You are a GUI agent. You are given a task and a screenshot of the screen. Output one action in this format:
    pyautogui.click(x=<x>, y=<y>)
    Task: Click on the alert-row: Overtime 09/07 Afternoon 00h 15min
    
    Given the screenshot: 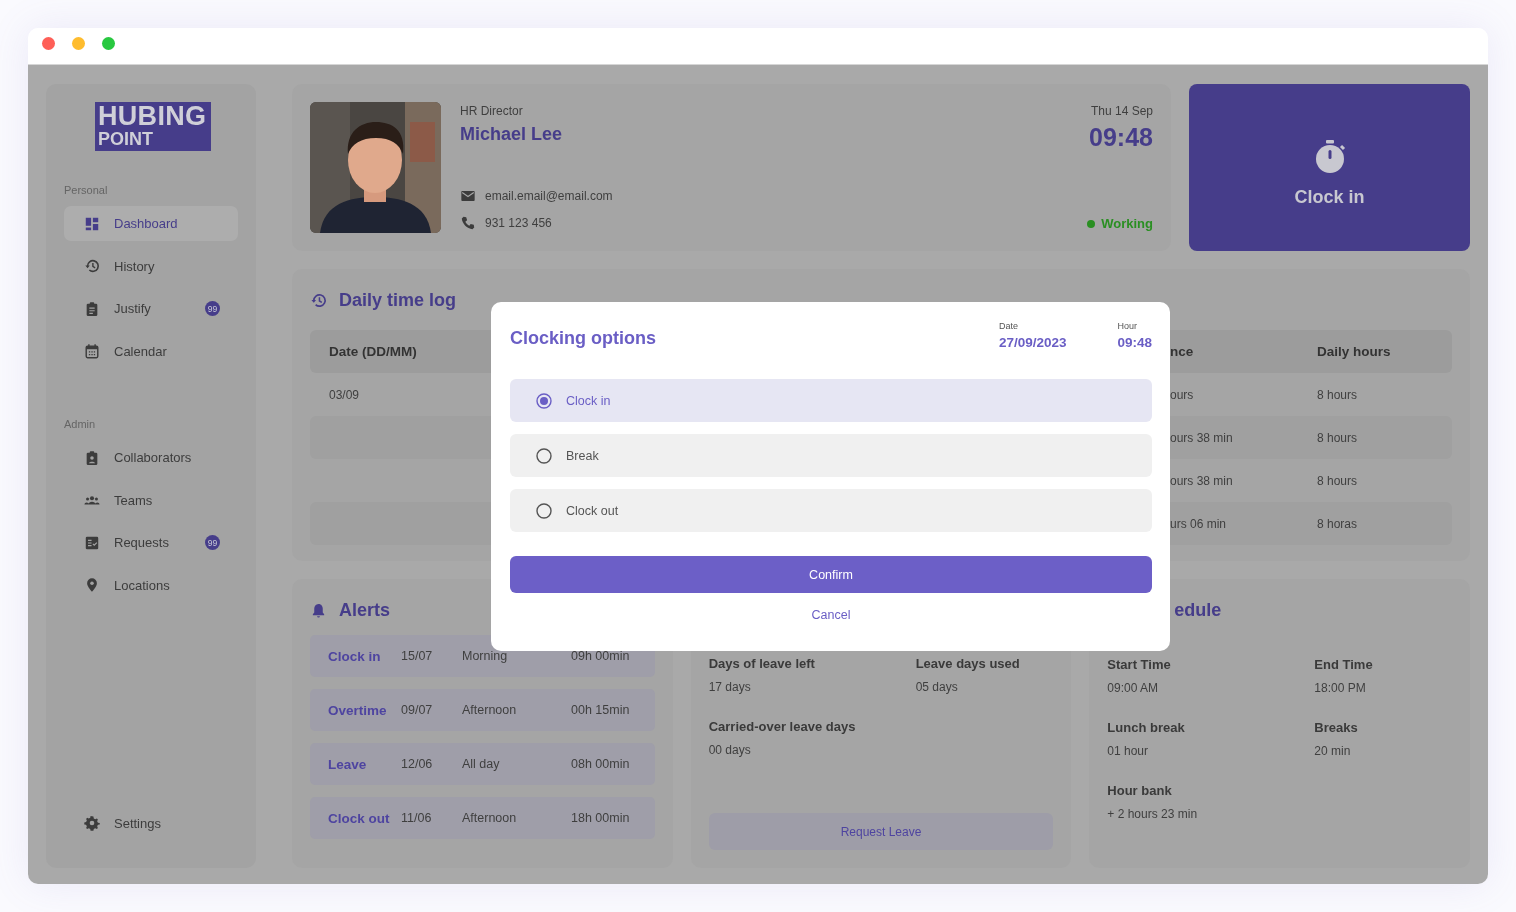 What is the action you would take?
    pyautogui.click(x=482, y=710)
    